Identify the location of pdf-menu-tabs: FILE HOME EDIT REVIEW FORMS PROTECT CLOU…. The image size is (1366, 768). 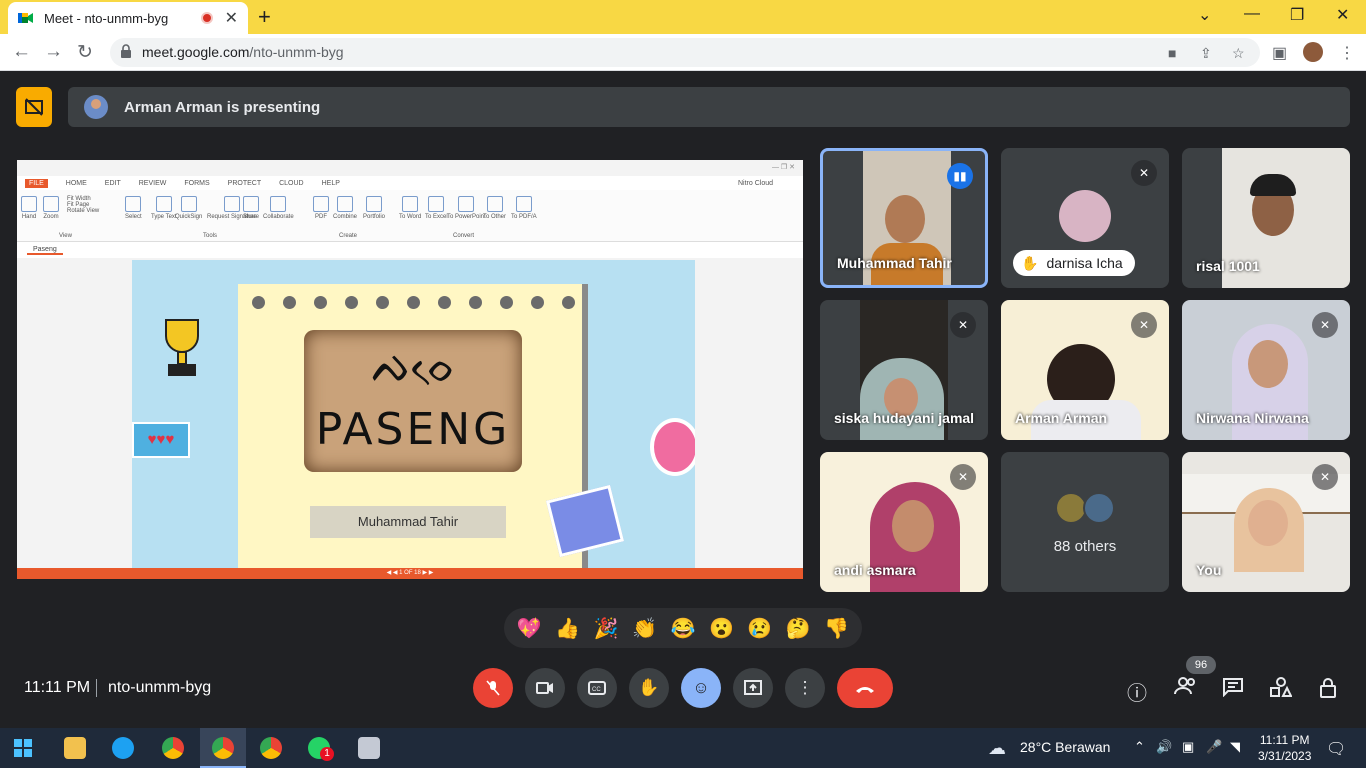
(410, 183).